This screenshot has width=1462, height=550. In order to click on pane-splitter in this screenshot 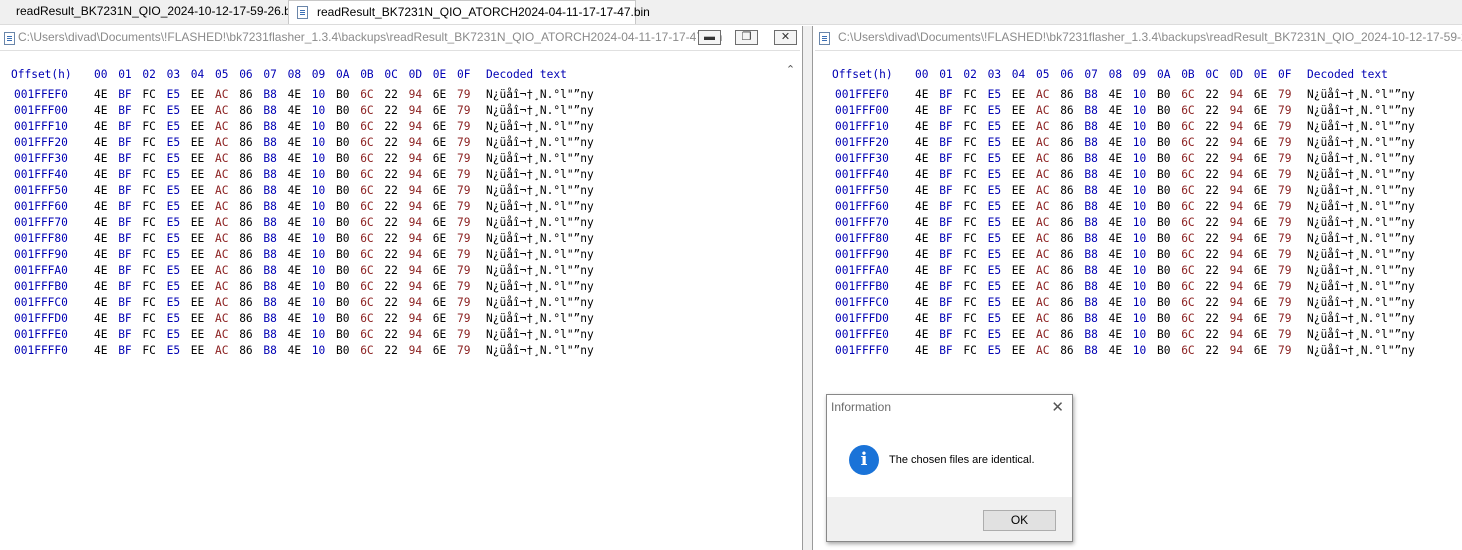, I will do `click(807, 288)`.